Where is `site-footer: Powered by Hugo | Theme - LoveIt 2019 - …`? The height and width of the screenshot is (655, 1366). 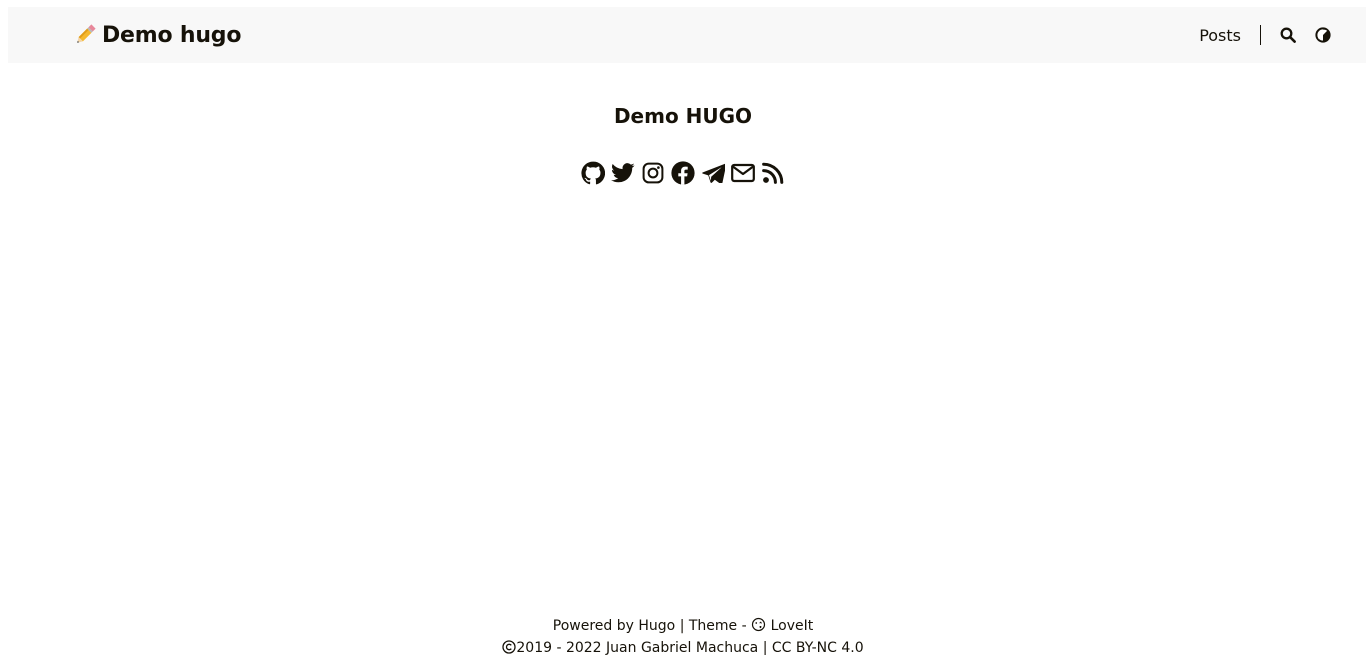
site-footer: Powered by Hugo | Theme - LoveIt 2019 - … is located at coordinates (683, 635).